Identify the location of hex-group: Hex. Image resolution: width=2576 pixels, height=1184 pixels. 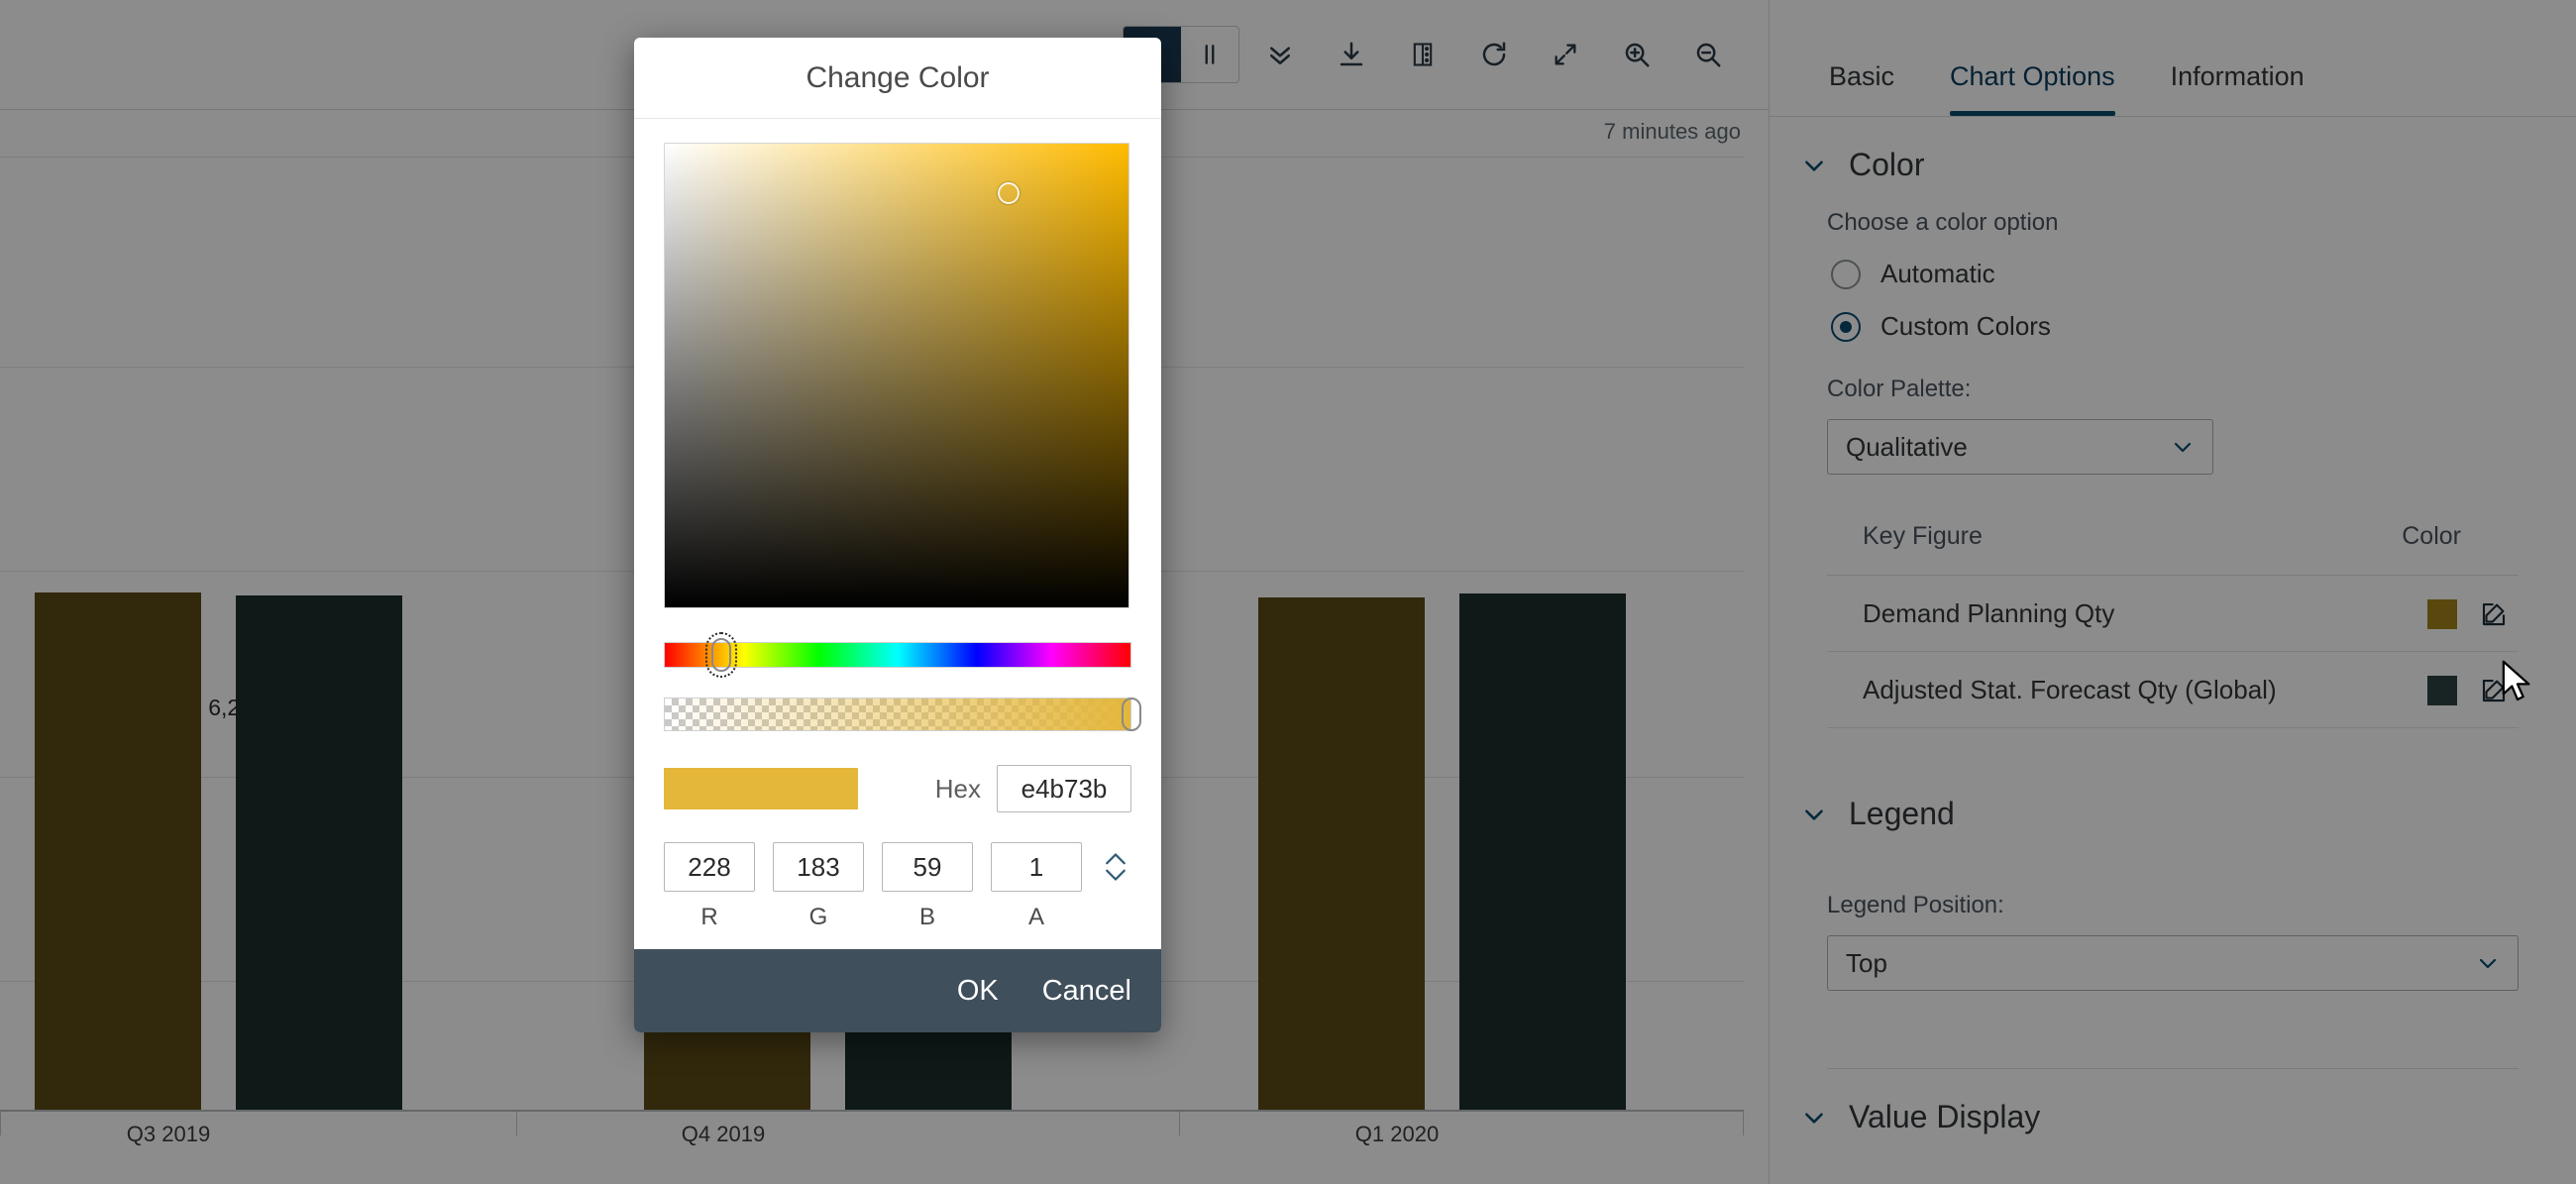
(1033, 788).